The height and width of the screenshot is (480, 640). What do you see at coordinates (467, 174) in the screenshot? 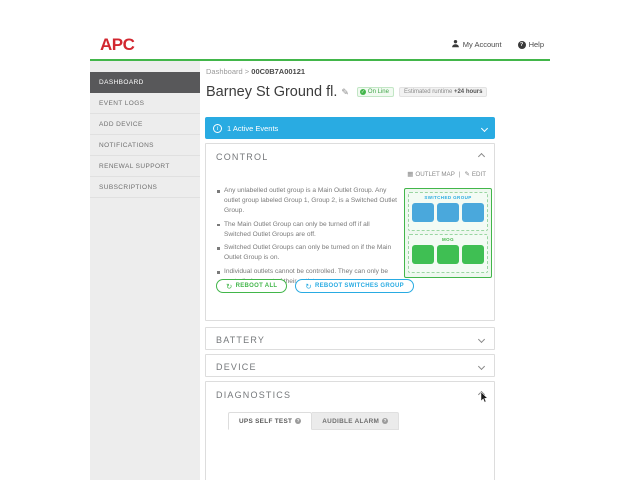
I see `edit-icon: ✎` at bounding box center [467, 174].